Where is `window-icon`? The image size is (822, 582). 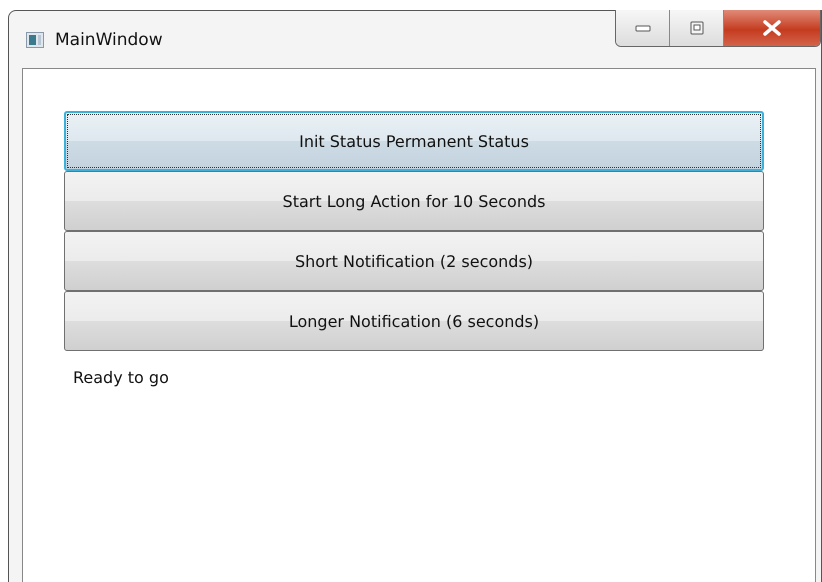 window-icon is located at coordinates (35, 40).